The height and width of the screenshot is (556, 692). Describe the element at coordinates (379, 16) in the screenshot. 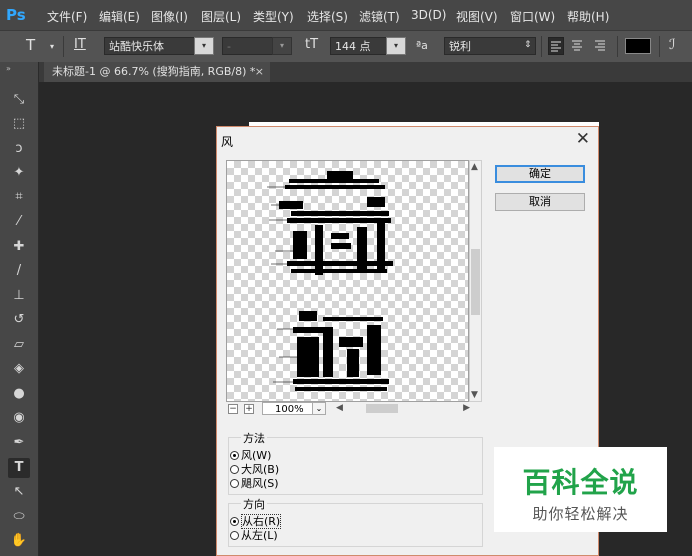

I see `menu-filter: 滤镜(T)` at that location.